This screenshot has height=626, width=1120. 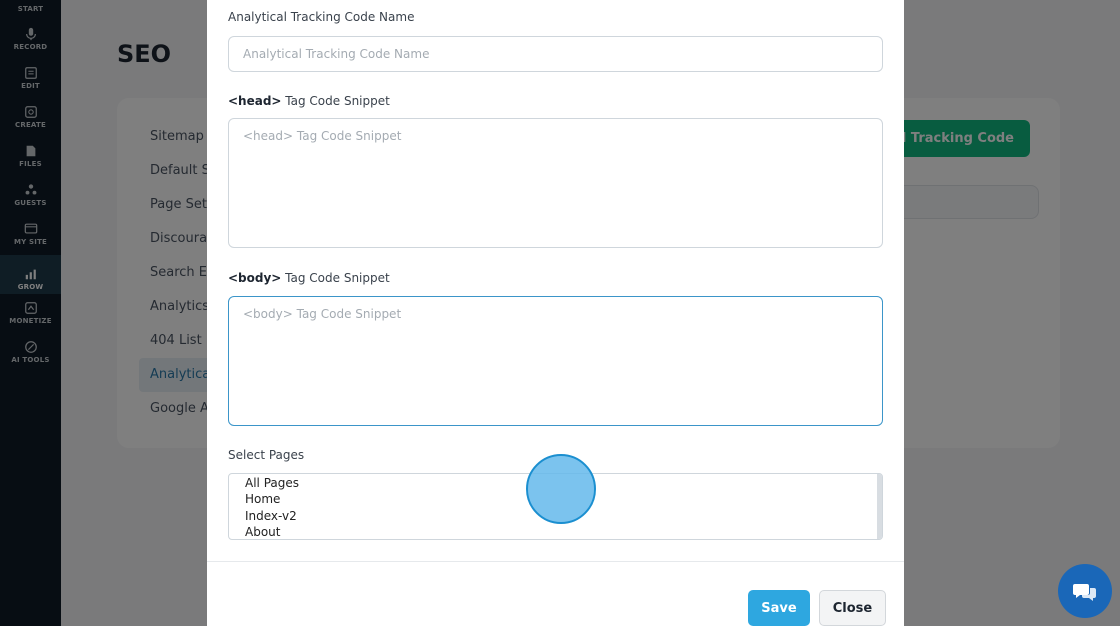 I want to click on body-snippet-label: <body> Tag Code Snippet, so click(x=309, y=278).